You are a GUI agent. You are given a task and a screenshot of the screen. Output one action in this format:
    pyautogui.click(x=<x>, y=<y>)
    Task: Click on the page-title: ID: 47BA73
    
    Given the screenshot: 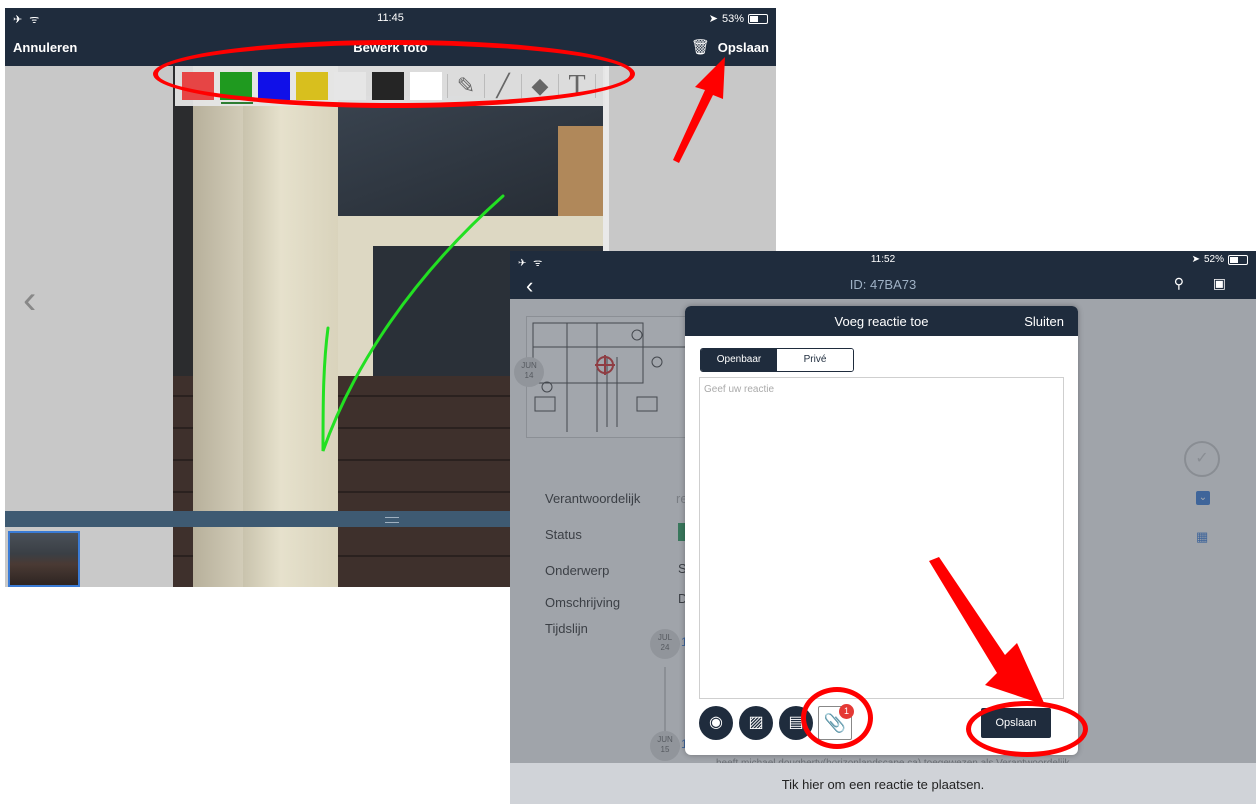 What is the action you would take?
    pyautogui.click(x=883, y=284)
    